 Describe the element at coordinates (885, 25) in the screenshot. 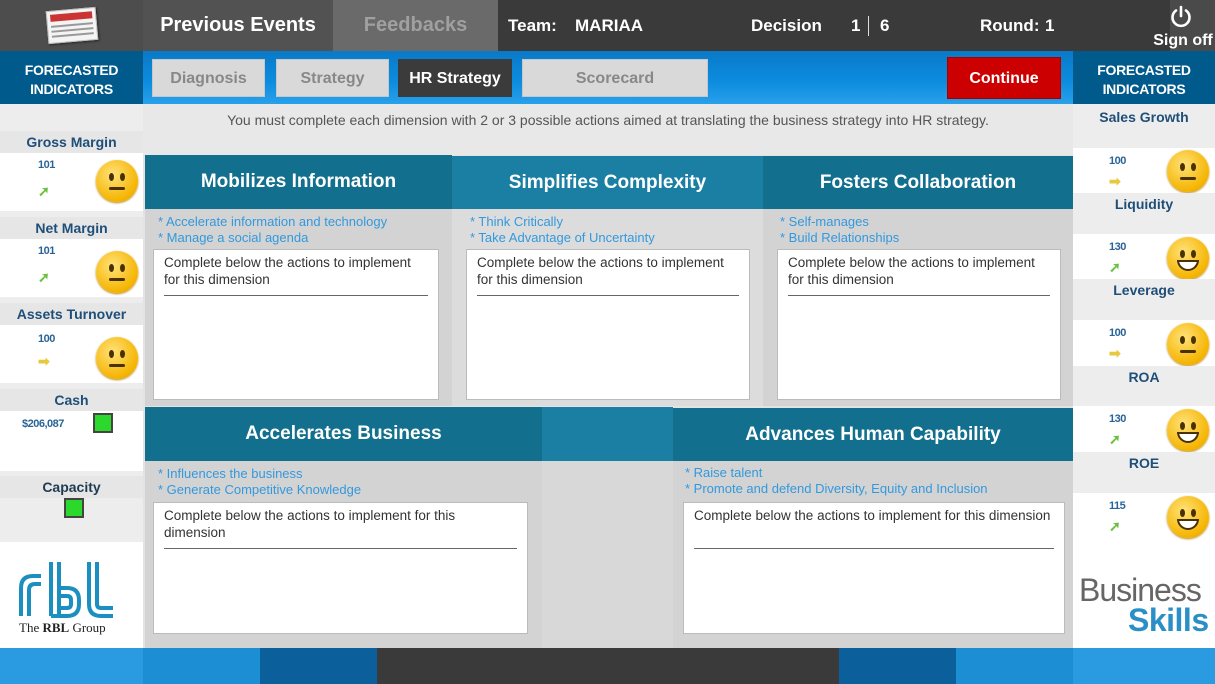

I see `decision-total: 6` at that location.